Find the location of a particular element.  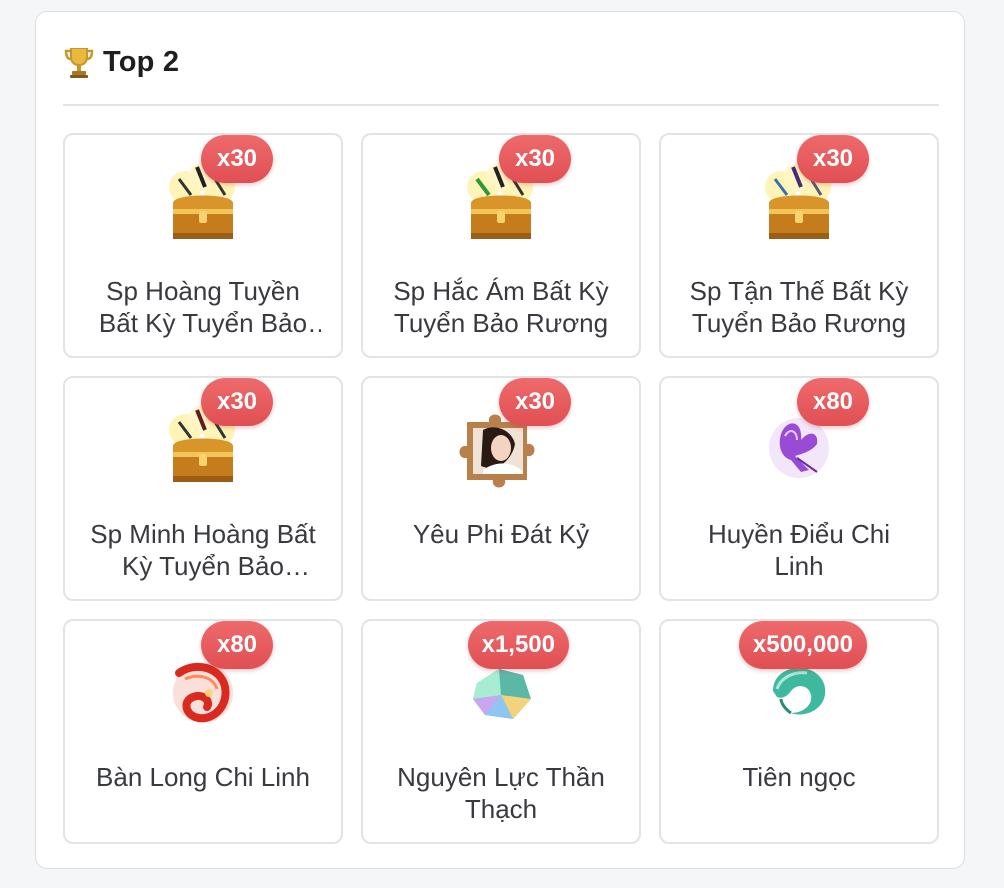

reward-name: Tiên ngọc is located at coordinates (799, 777).